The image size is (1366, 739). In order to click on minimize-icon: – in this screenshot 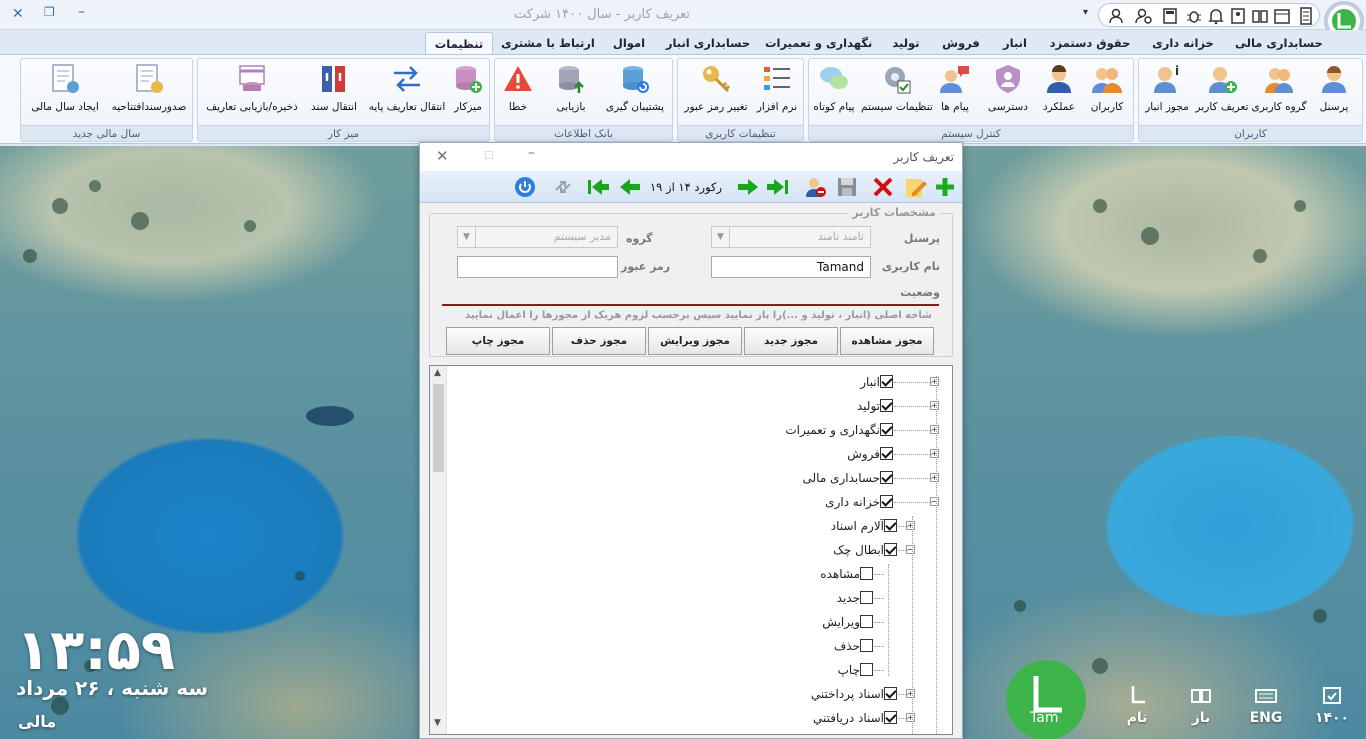, I will do `click(81, 12)`.